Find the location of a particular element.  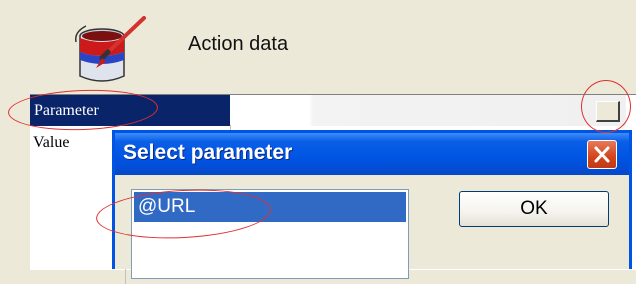

parameter-ellipsis-button is located at coordinates (608, 111).